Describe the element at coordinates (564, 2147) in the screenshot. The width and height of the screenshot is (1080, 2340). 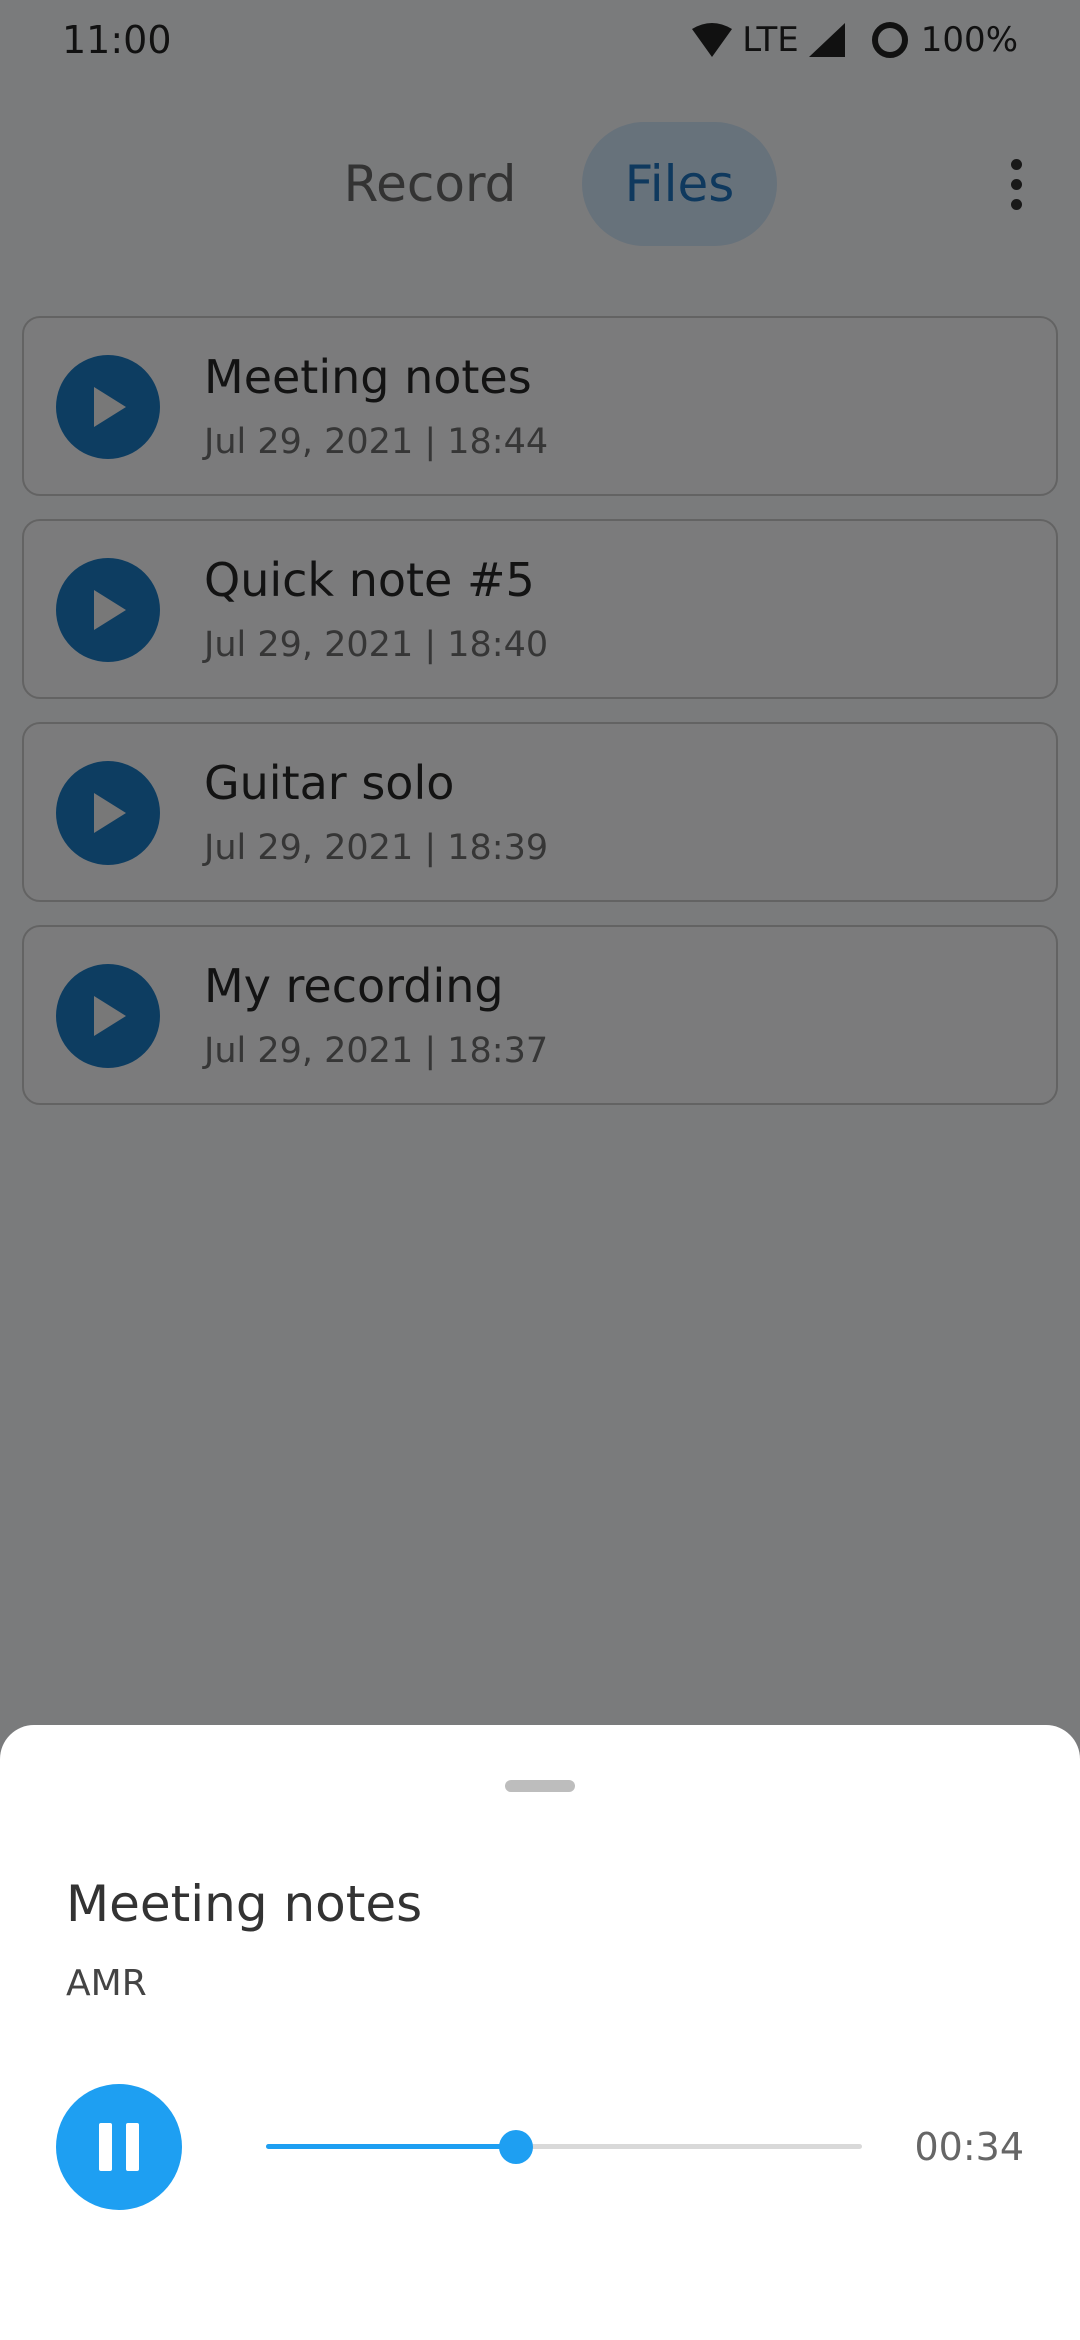
I see `seek-bar` at that location.